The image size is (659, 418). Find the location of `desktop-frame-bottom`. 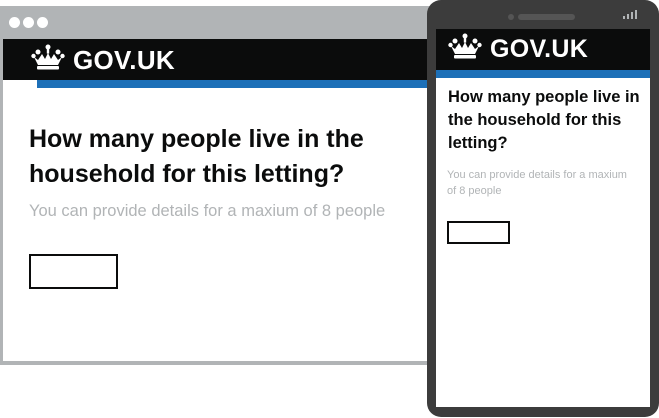

desktop-frame-bottom is located at coordinates (218, 364).